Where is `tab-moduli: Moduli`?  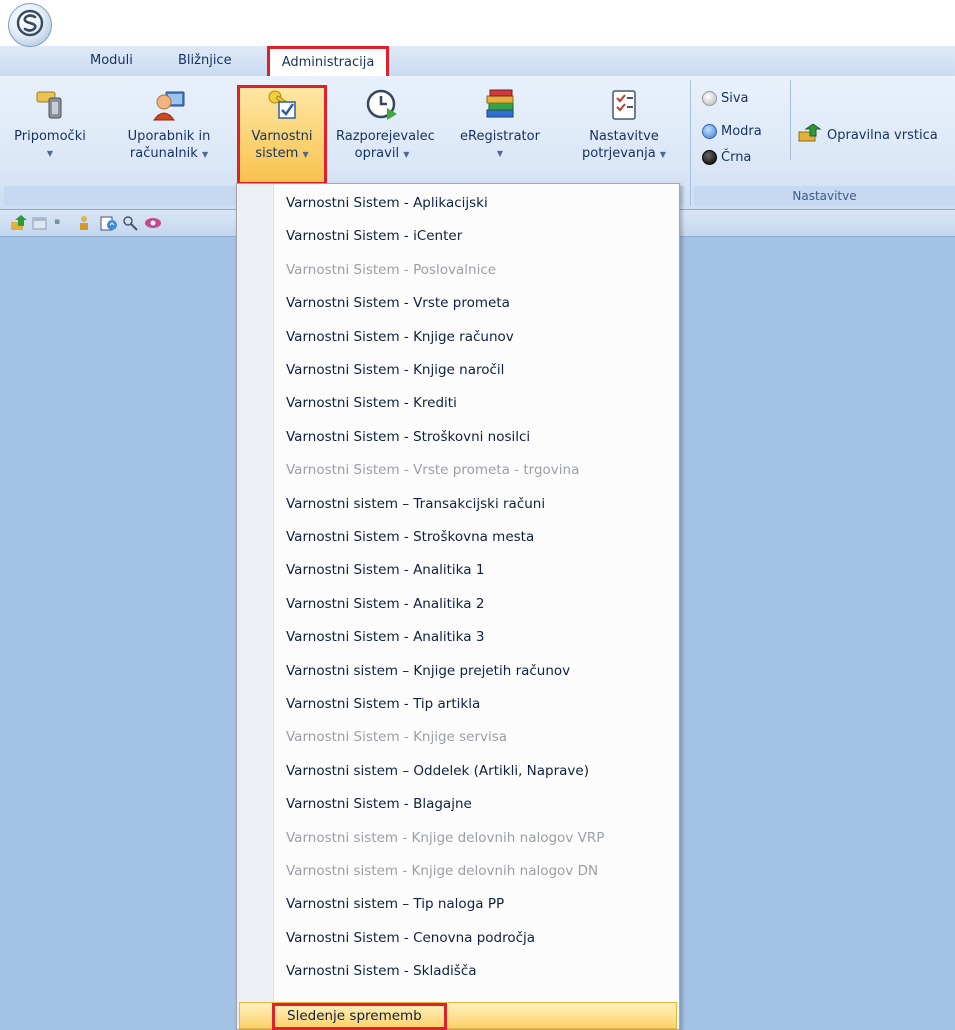 tab-moduli: Moduli is located at coordinates (111, 60).